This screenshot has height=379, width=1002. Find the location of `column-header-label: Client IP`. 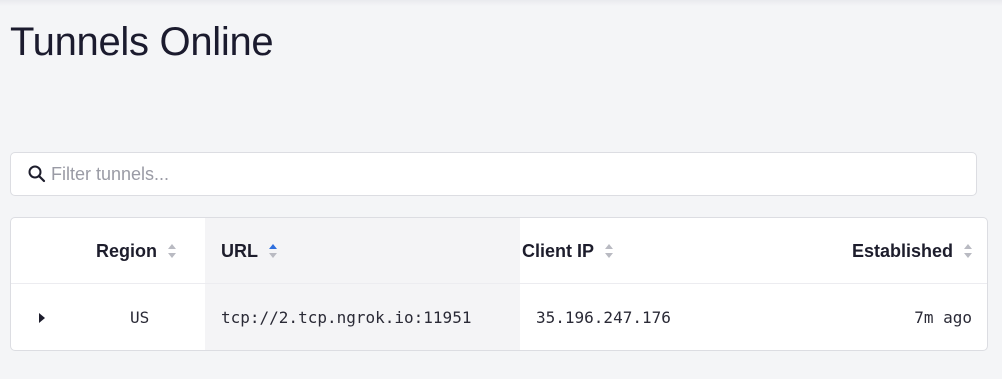

column-header-label: Client IP is located at coordinates (558, 250).